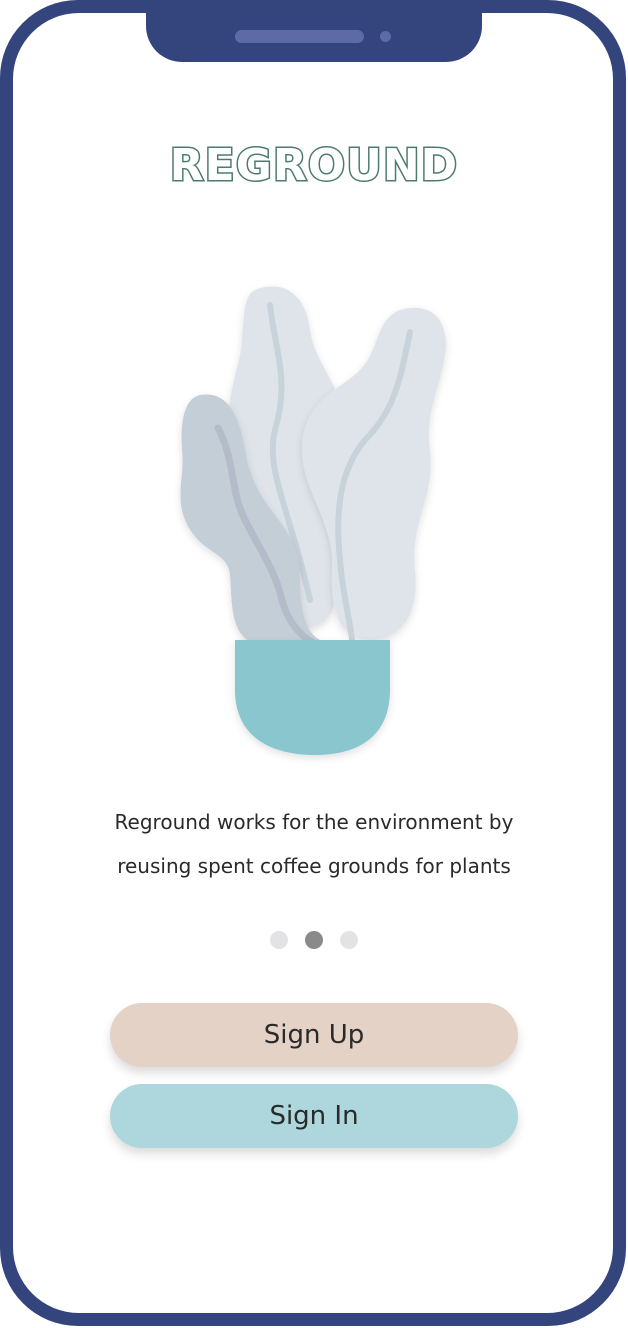 Image resolution: width=628 pixels, height=1328 pixels. Describe the element at coordinates (385, 36) in the screenshot. I see `front-camera` at that location.